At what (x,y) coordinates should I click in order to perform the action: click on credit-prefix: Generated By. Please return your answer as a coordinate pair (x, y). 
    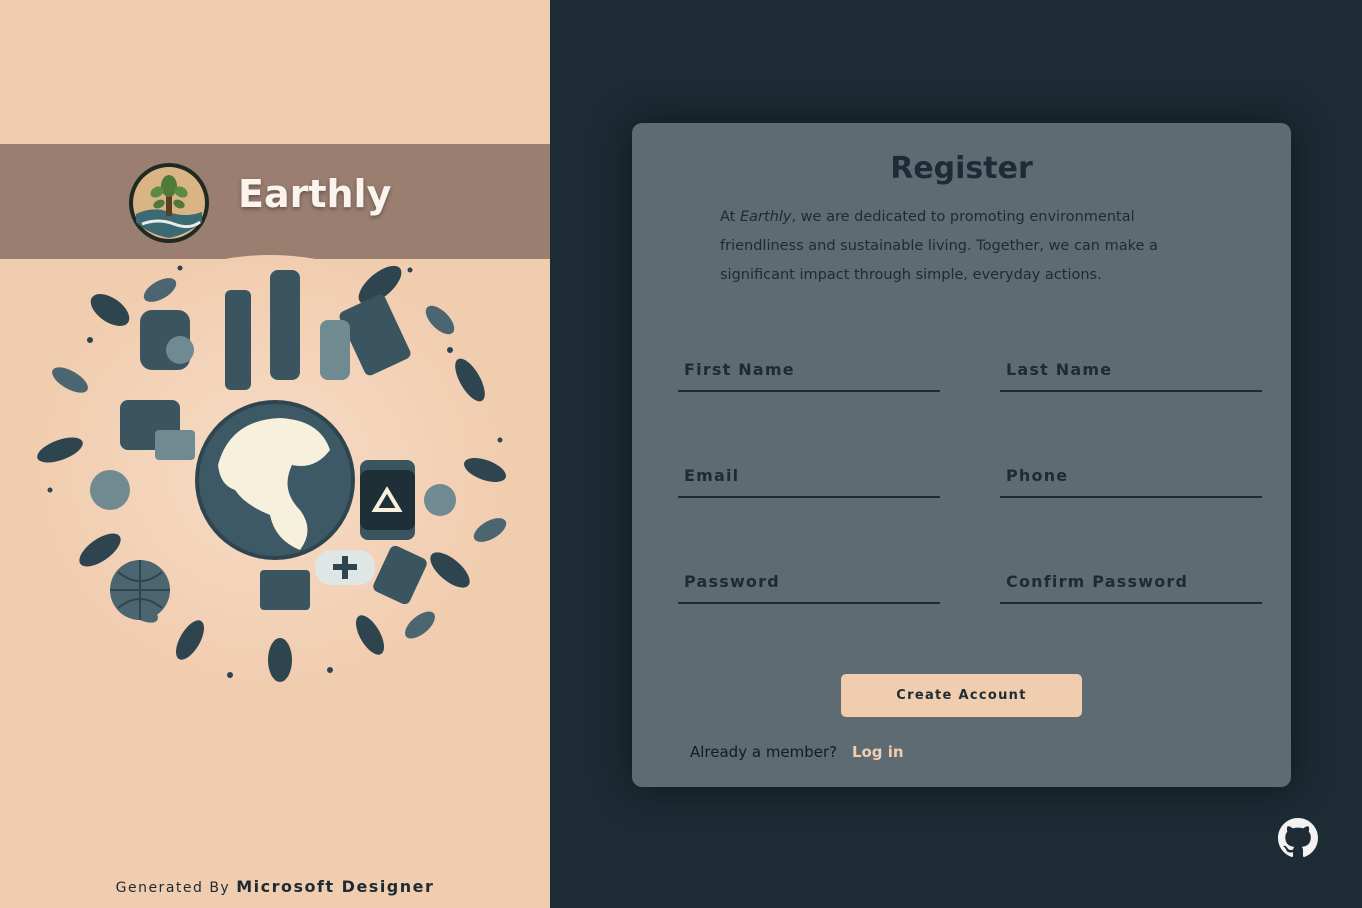
    Looking at the image, I should click on (173, 888).